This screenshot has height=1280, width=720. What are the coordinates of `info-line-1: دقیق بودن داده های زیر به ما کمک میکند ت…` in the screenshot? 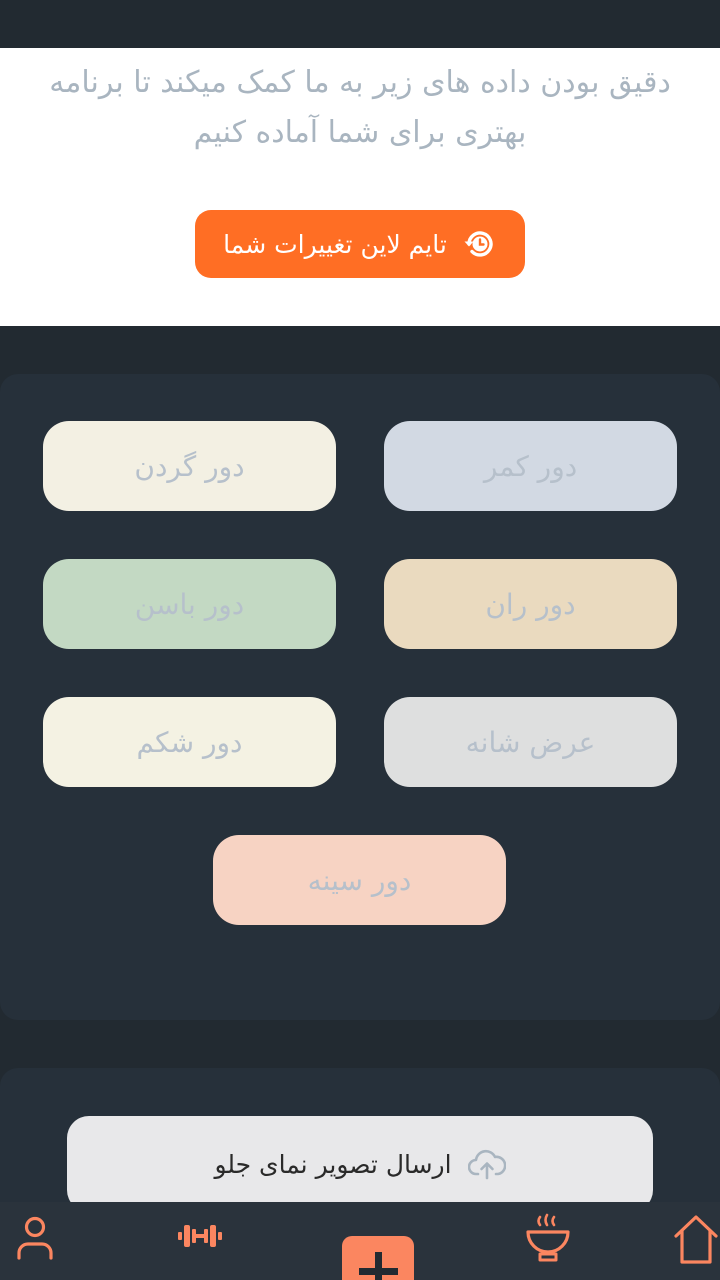 It's located at (360, 82).